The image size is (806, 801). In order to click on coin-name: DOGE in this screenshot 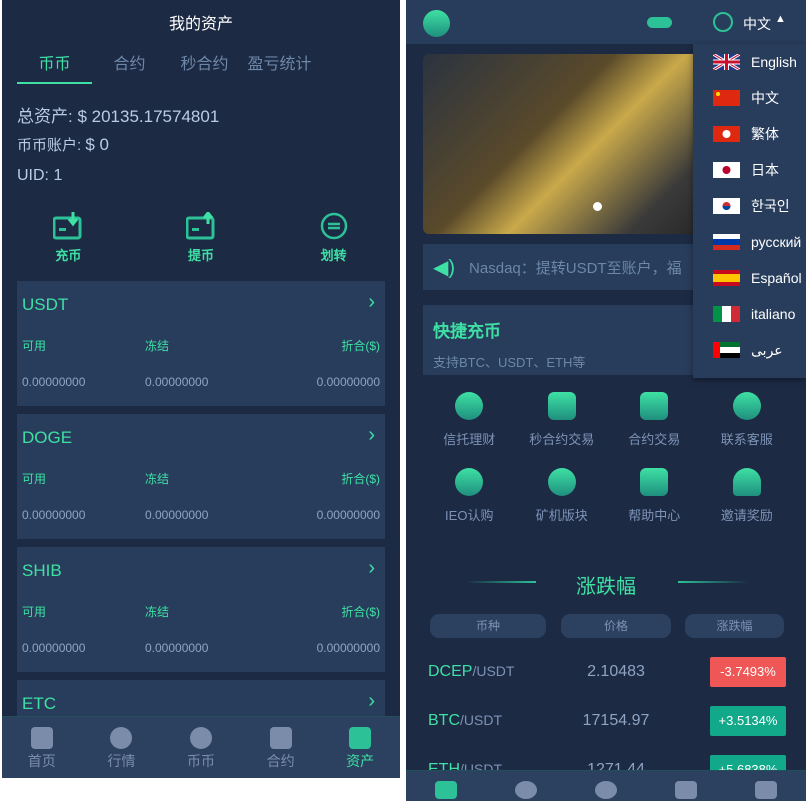, I will do `click(47, 437)`.